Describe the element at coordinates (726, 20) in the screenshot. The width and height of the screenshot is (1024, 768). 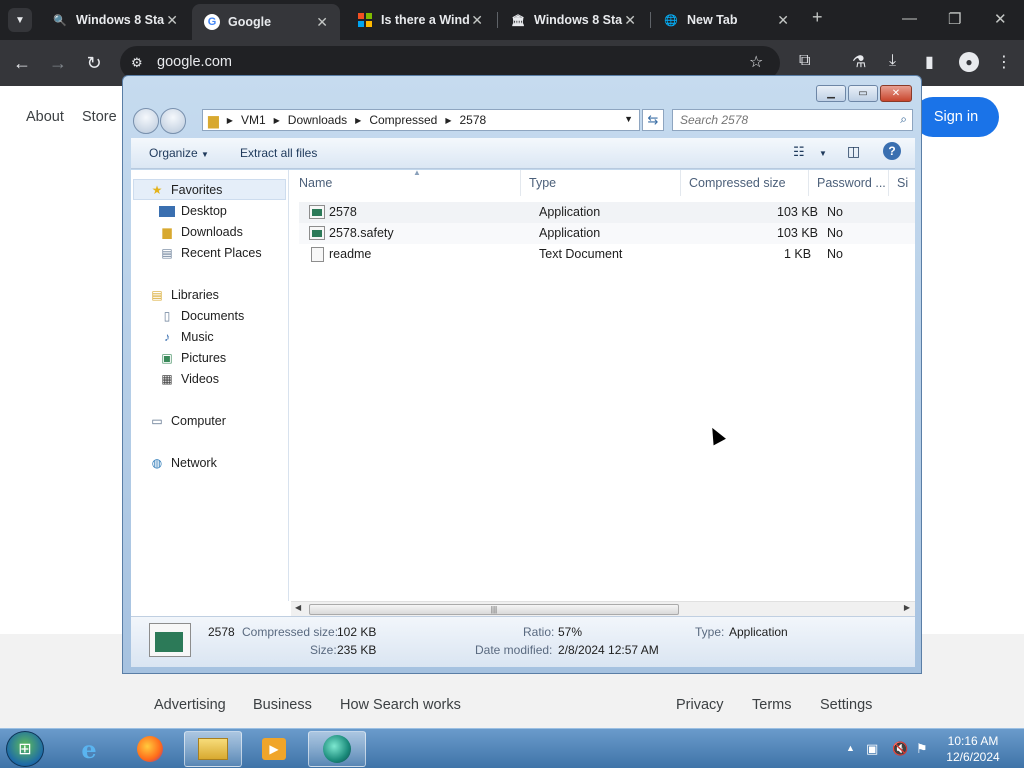
I see `tab-new-tab: 🌐 New Tab ✕` at that location.